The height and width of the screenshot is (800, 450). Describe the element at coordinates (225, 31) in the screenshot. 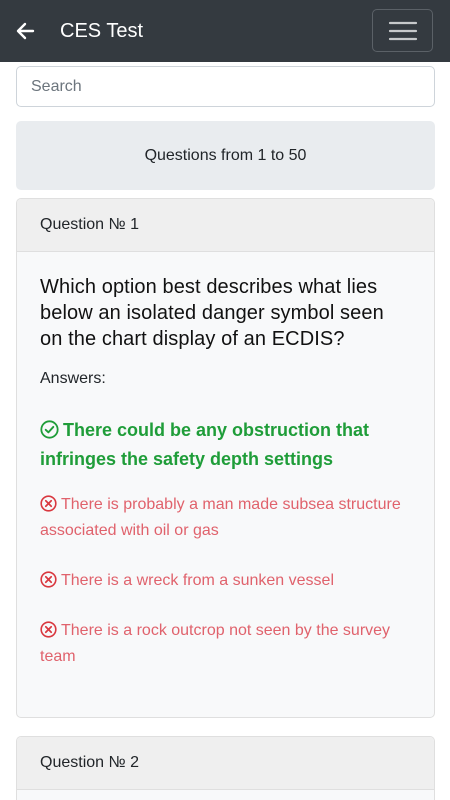

I see `app-bar: CES Test` at that location.